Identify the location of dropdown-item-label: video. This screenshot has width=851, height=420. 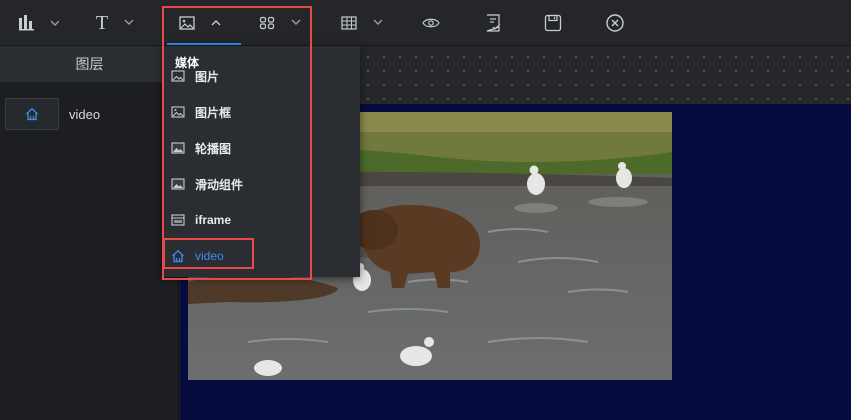
(209, 256).